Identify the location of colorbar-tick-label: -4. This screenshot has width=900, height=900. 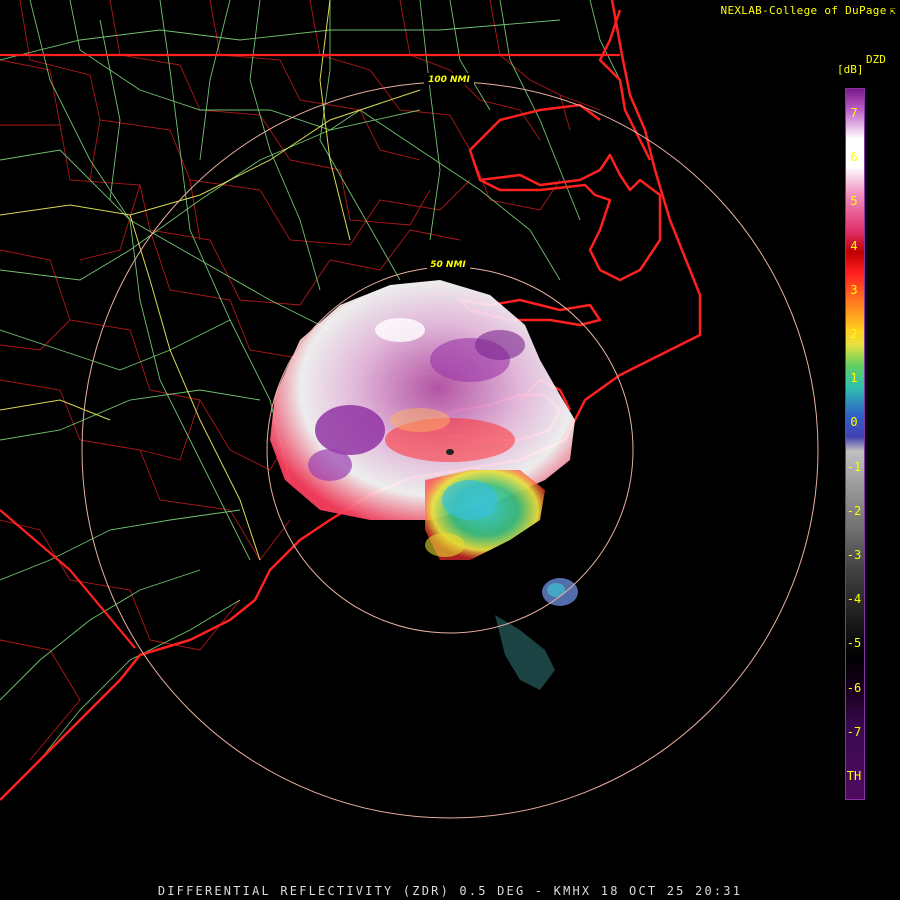
(854, 599).